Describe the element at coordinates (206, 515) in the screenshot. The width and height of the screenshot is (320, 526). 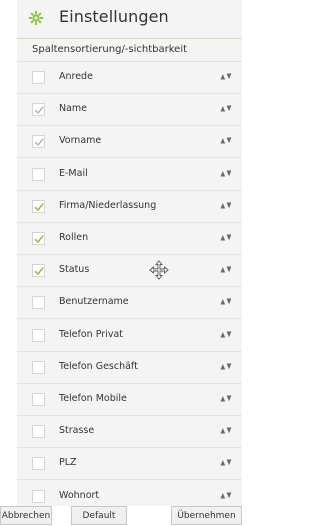
I see `apply-button: Übernehmen` at that location.